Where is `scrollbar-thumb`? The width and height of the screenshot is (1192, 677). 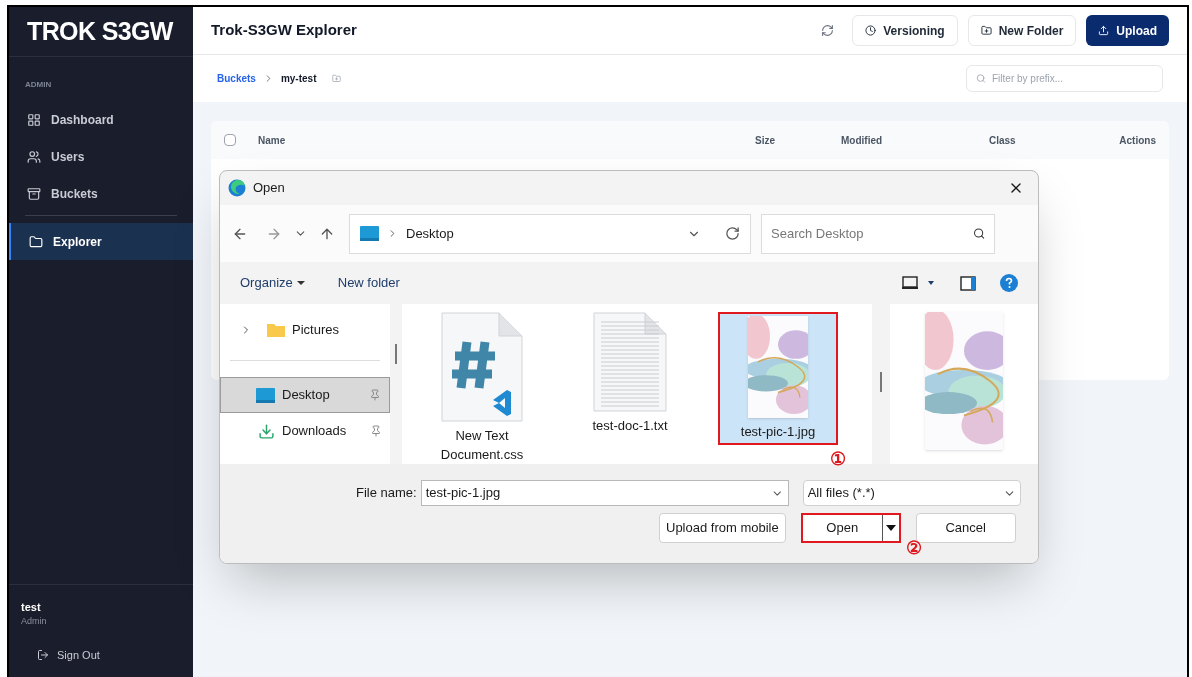
scrollbar-thumb is located at coordinates (396, 354).